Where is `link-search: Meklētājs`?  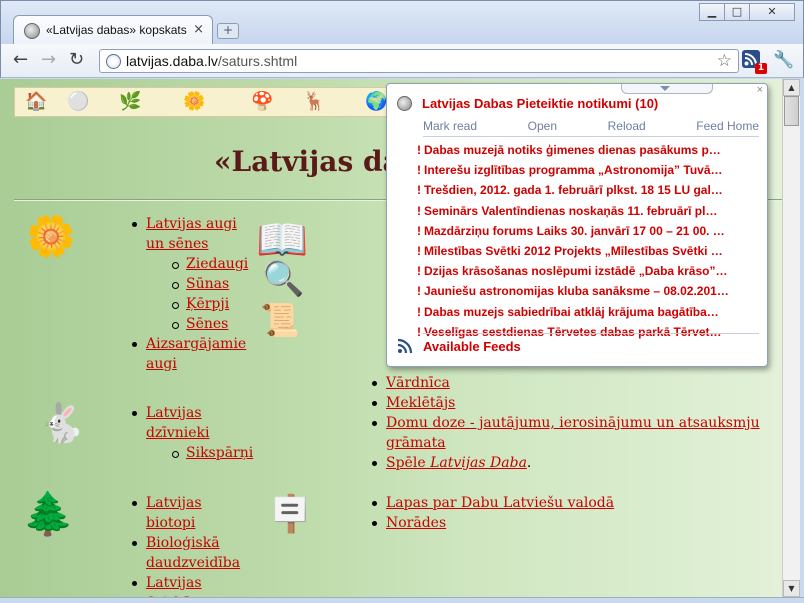
link-search: Meklētājs is located at coordinates (420, 403).